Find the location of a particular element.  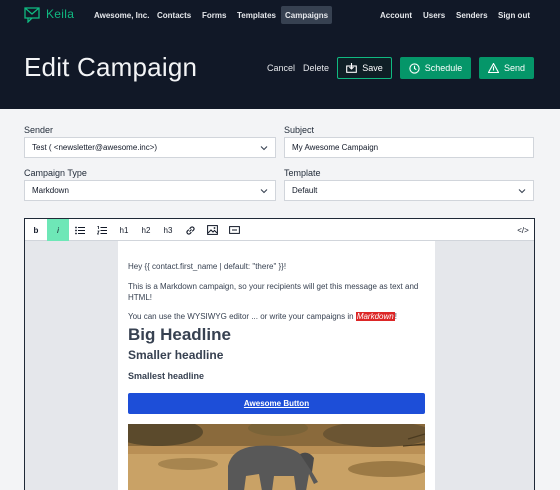

schedule-label: Schedule is located at coordinates (443, 68).